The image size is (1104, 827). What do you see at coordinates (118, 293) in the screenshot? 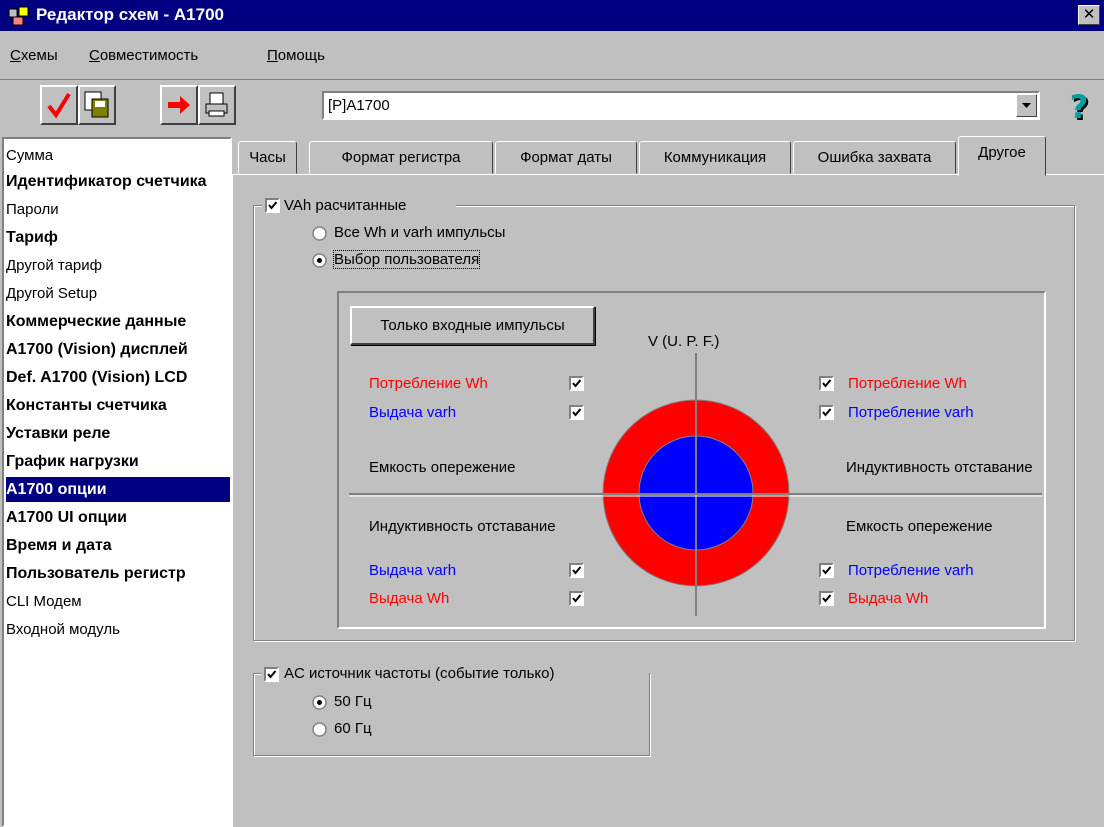
I see `list-item: Другой Setup` at bounding box center [118, 293].